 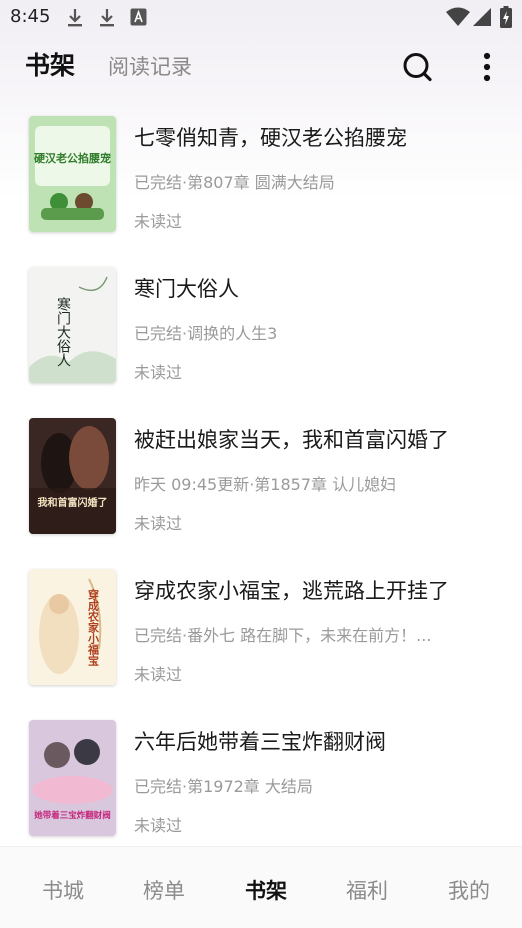 What do you see at coordinates (72, 511) in the screenshot?
I see `cover-band` at bounding box center [72, 511].